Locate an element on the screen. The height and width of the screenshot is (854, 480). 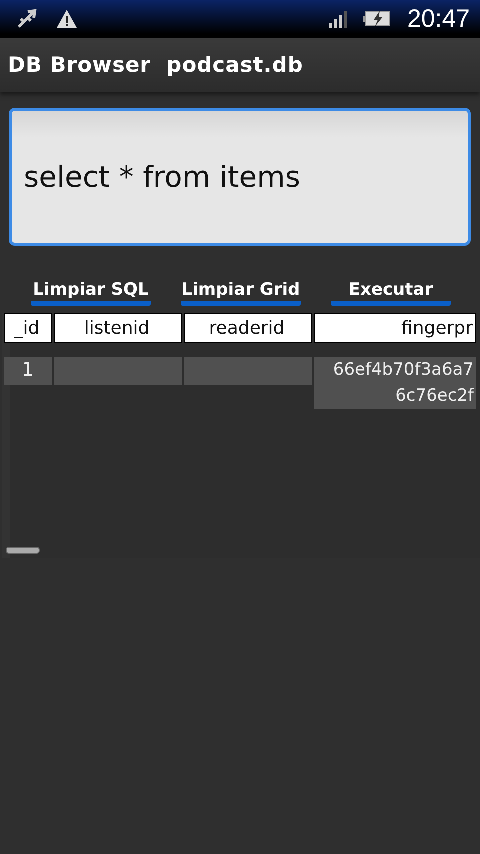
column-header: readerid is located at coordinates (248, 328).